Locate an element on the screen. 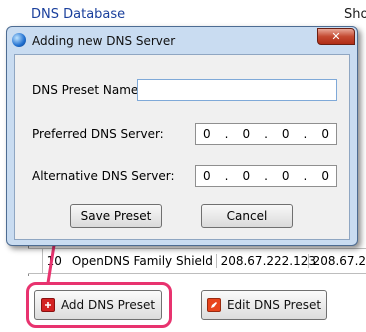  preset-name-label: DNS Preset Name: is located at coordinates (87, 90).